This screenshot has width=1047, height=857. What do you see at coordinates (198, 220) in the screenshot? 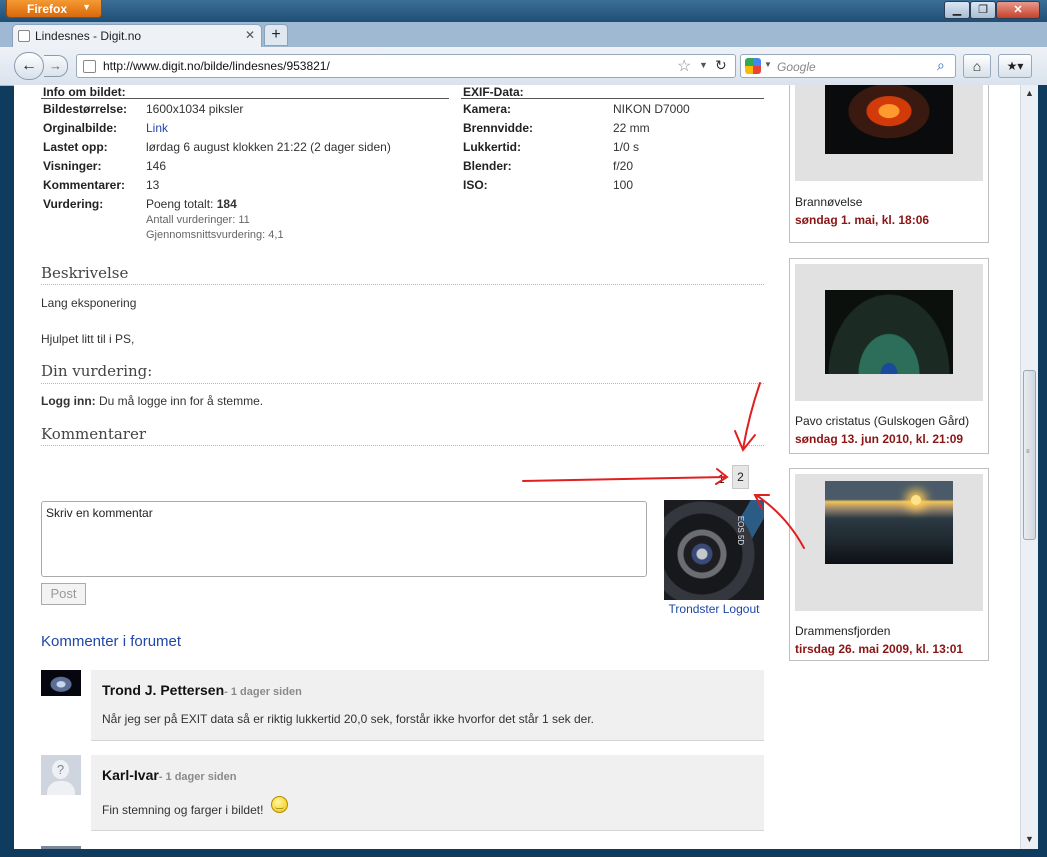
I see `rating-count: Antall vurderinger: 11` at bounding box center [198, 220].